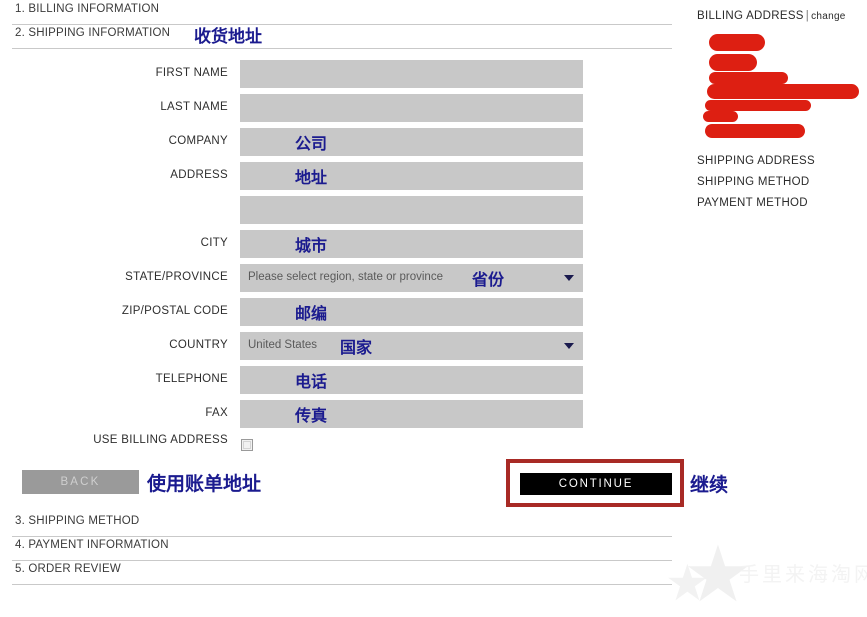 Image resolution: width=867 pixels, height=617 pixels. I want to click on select-country: United States 国家, so click(411, 346).